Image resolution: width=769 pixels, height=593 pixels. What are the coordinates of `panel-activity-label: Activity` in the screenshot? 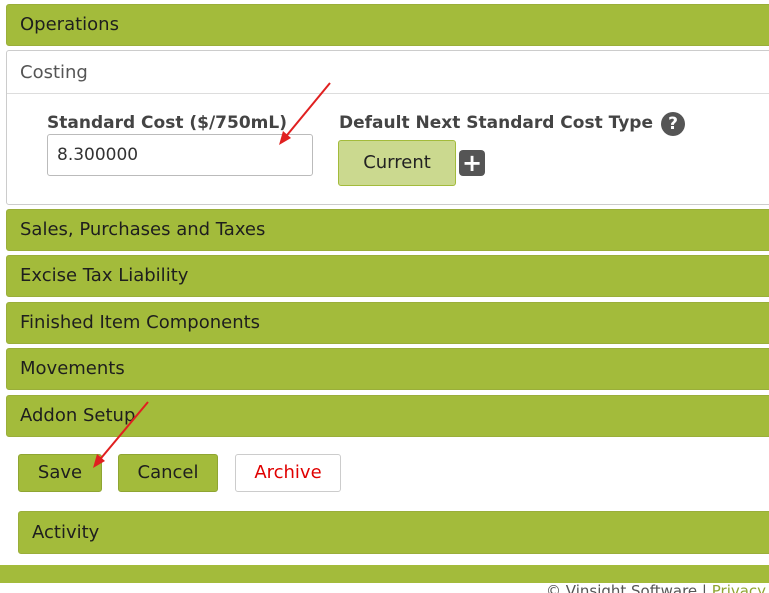 It's located at (66, 532).